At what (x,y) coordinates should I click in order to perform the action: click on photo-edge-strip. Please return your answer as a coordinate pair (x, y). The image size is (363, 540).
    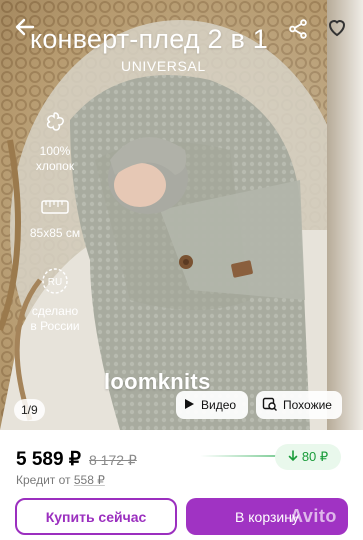
    Looking at the image, I should click on (345, 215).